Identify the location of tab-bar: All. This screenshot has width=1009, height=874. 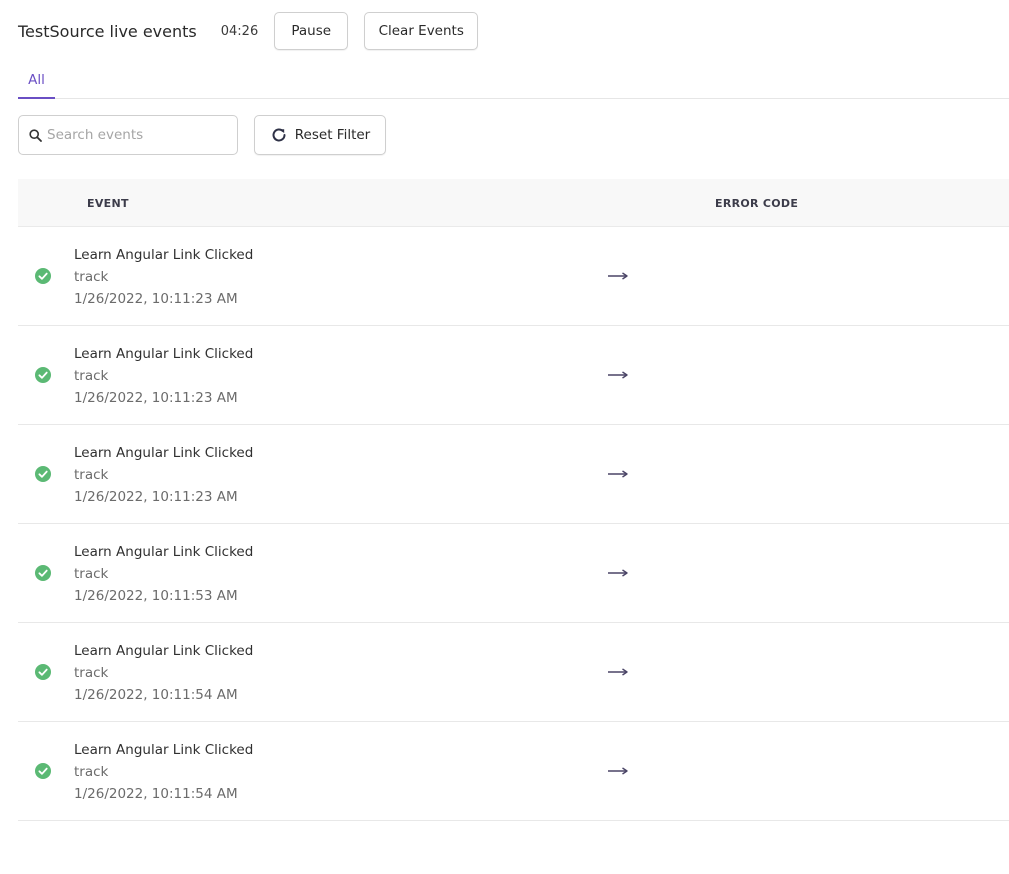
(513, 80).